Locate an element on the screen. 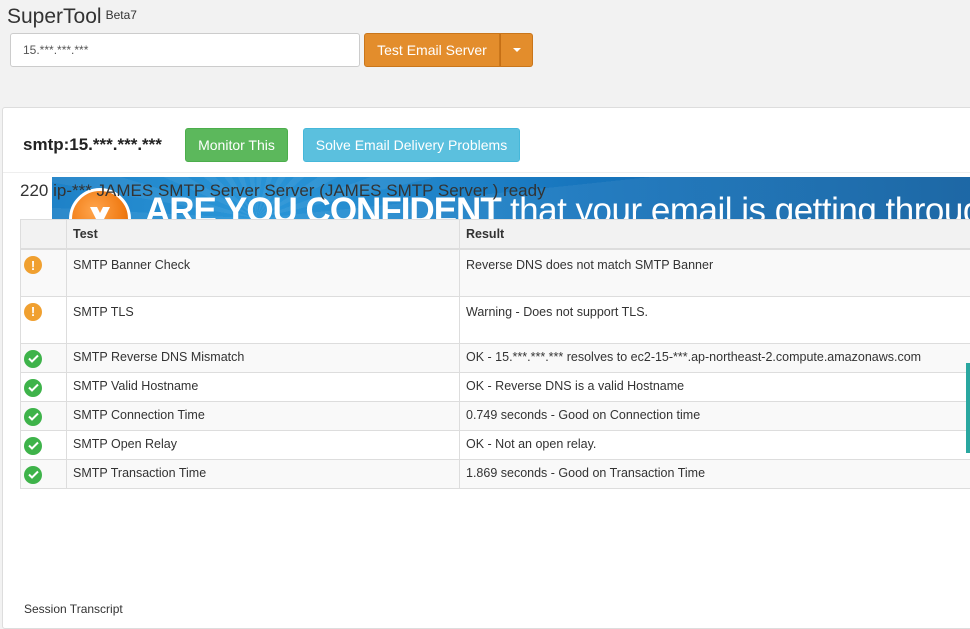 Image resolution: width=970 pixels, height=629 pixels. result-cell: Reverse DNS does not match SMTP Banner is located at coordinates (715, 272).